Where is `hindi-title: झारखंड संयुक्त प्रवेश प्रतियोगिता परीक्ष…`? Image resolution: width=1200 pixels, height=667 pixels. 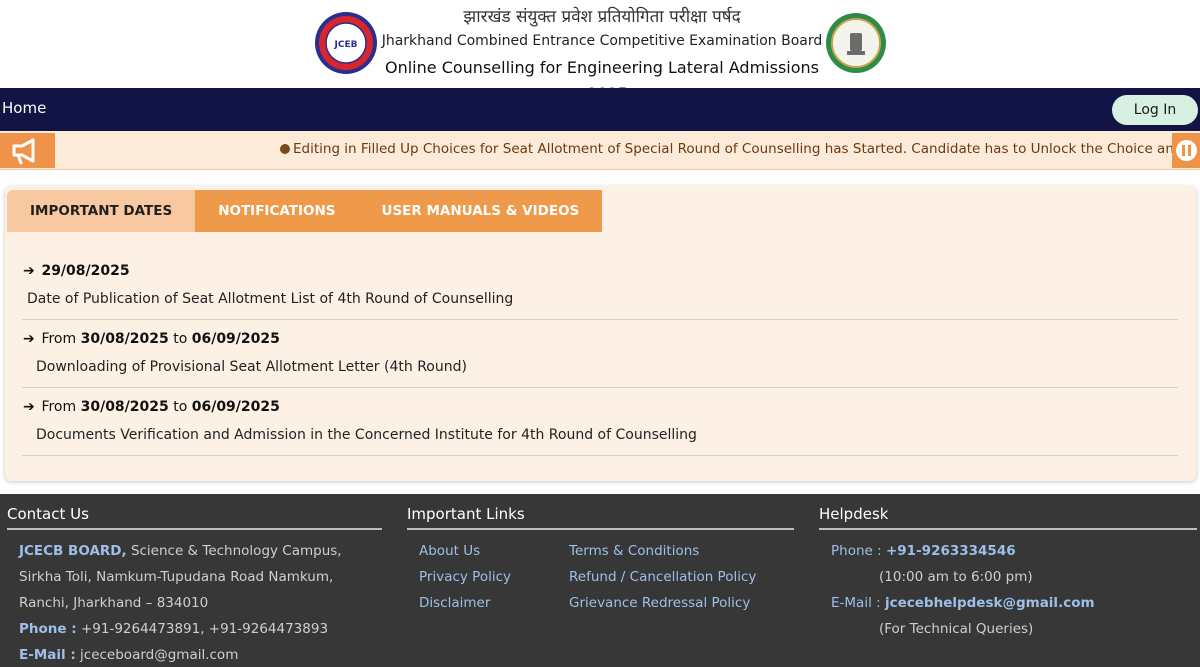
hindi-title: झारखंड संयुक्त प्रवेश प्रतियोगिता परीक्ष… is located at coordinates (602, 17).